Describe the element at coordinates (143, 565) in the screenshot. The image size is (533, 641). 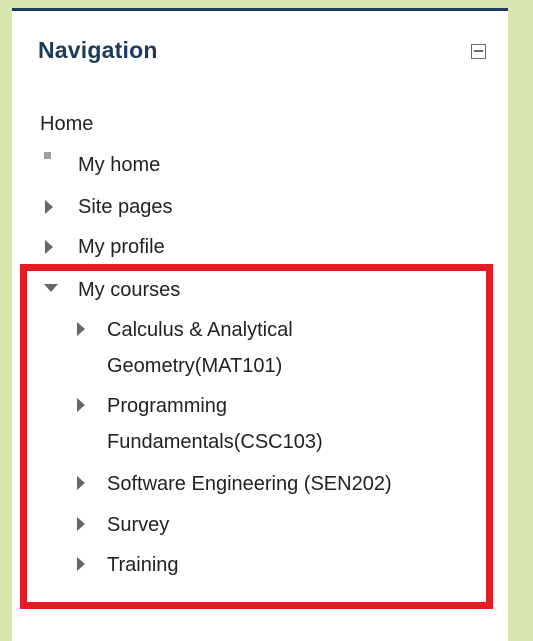
I see `course-item-training: Training` at that location.